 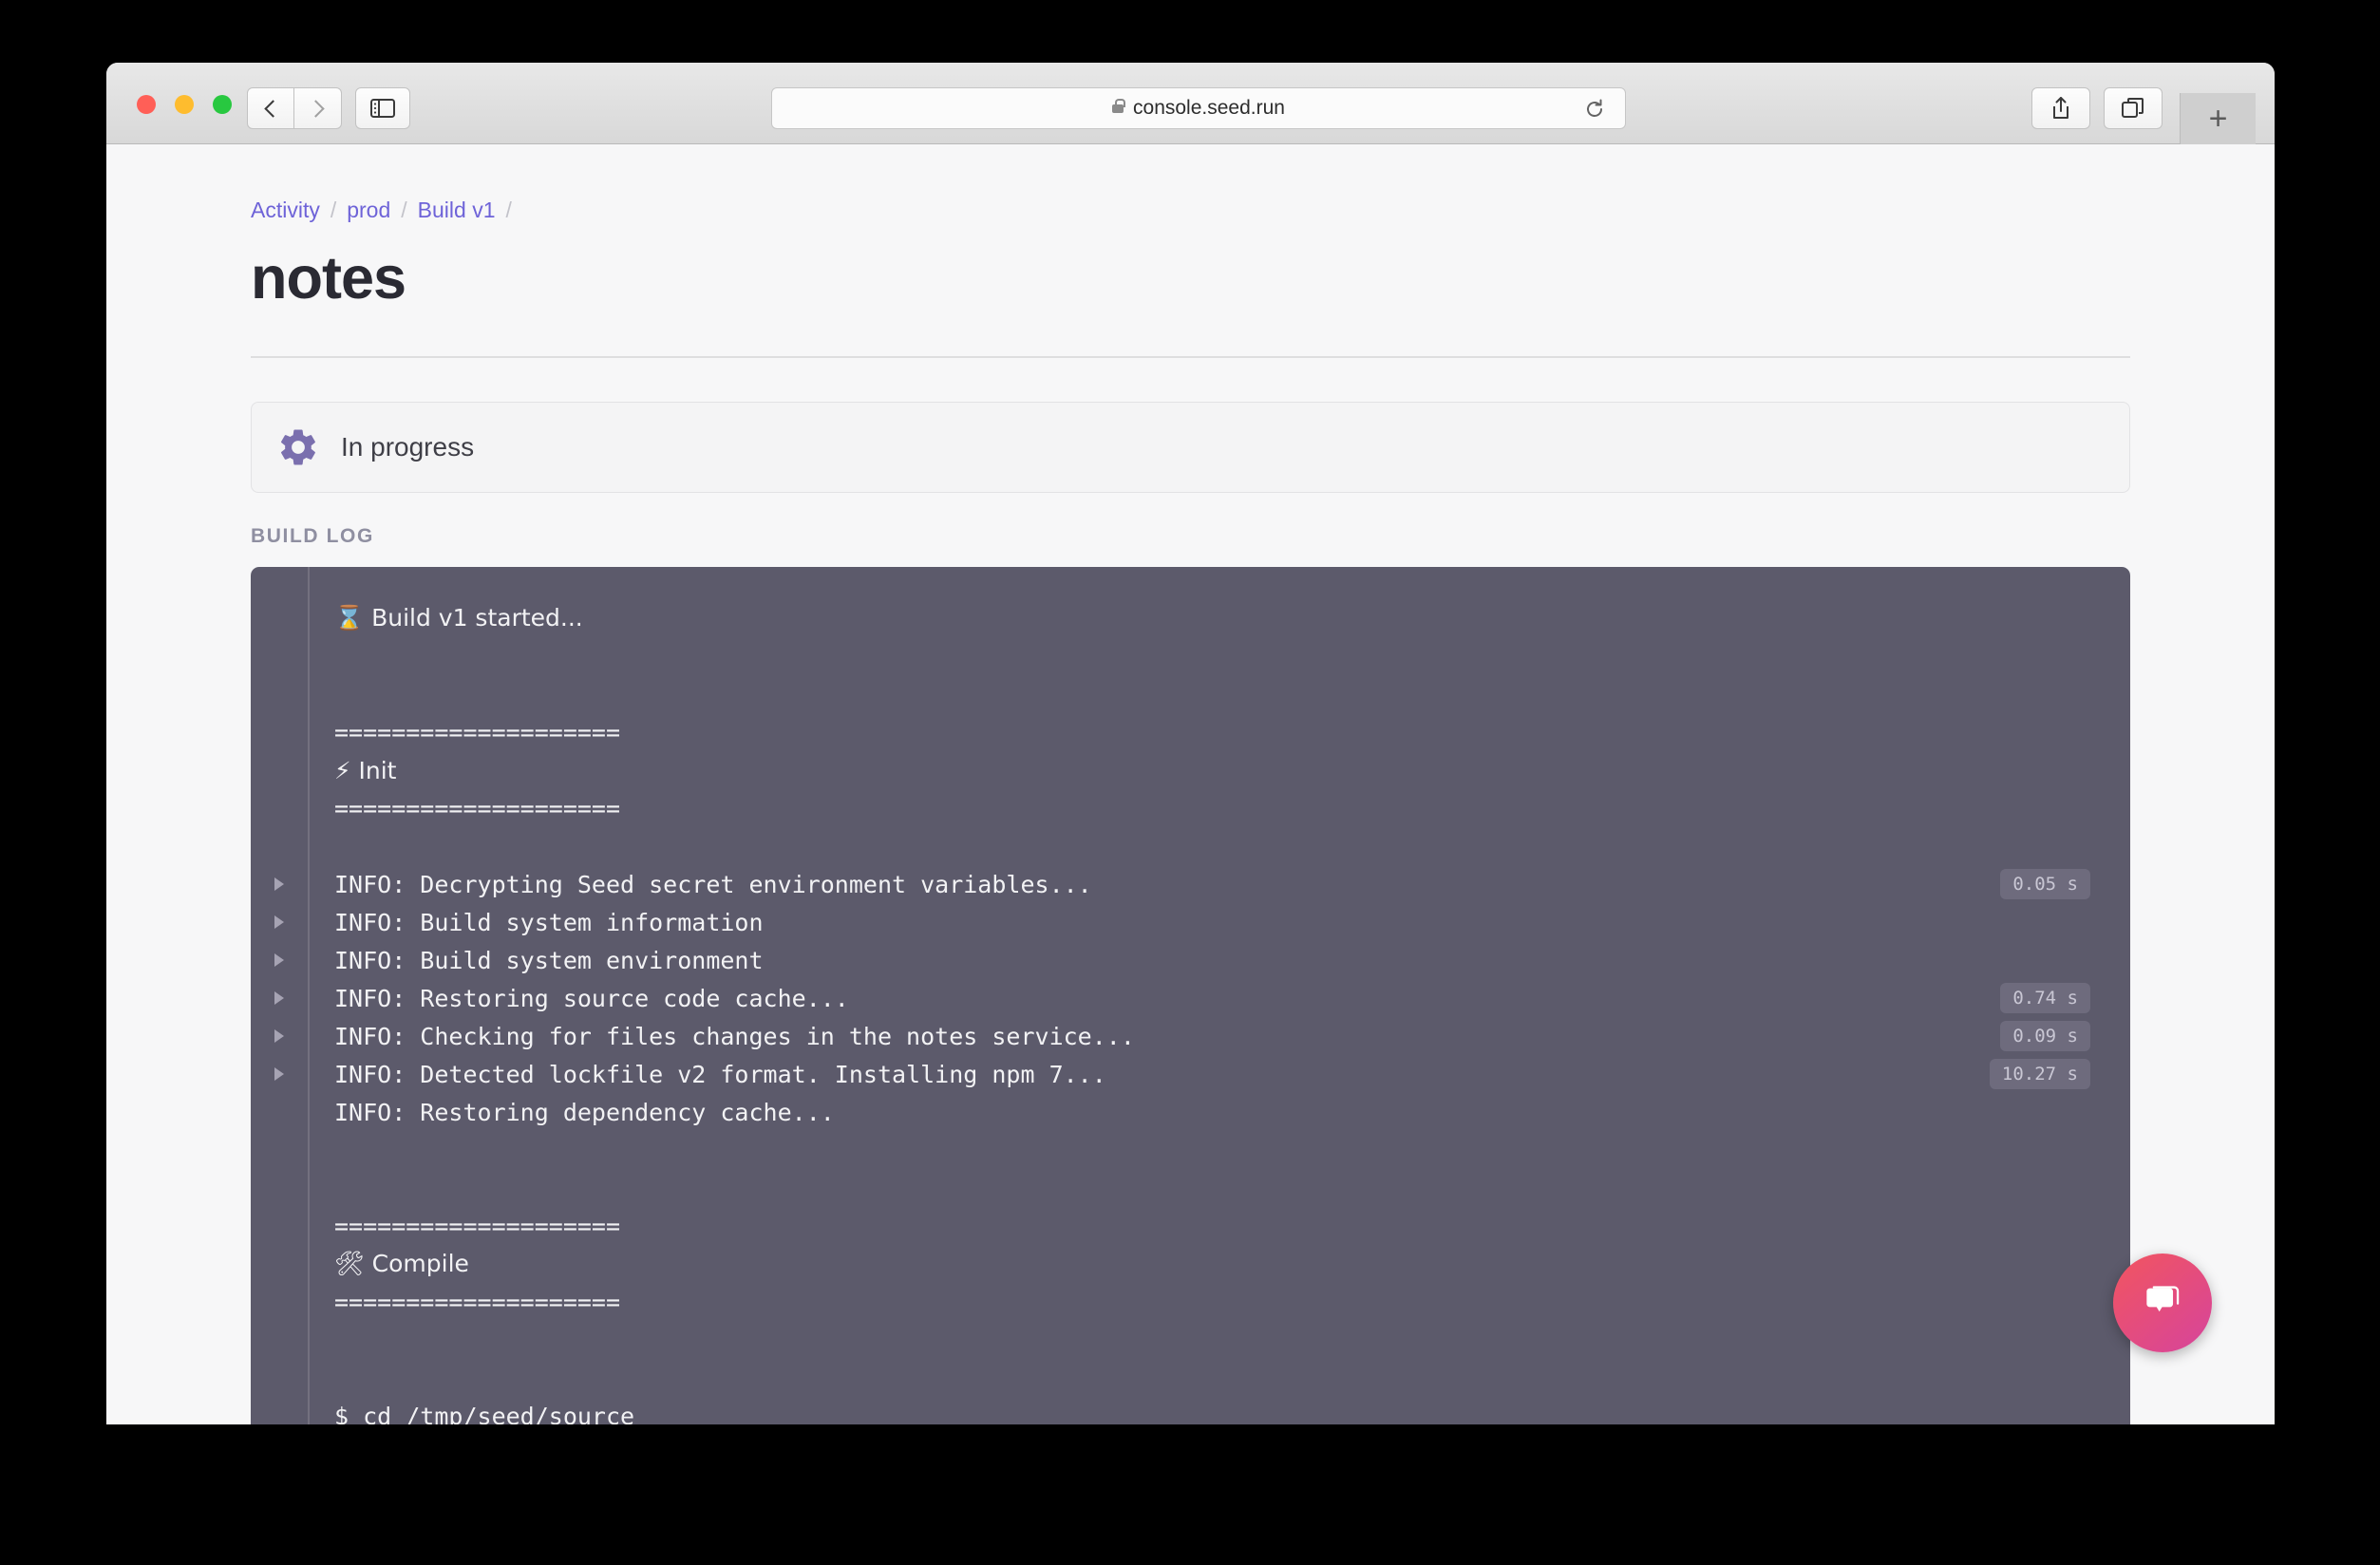 I want to click on status-text: In progress, so click(x=408, y=447).